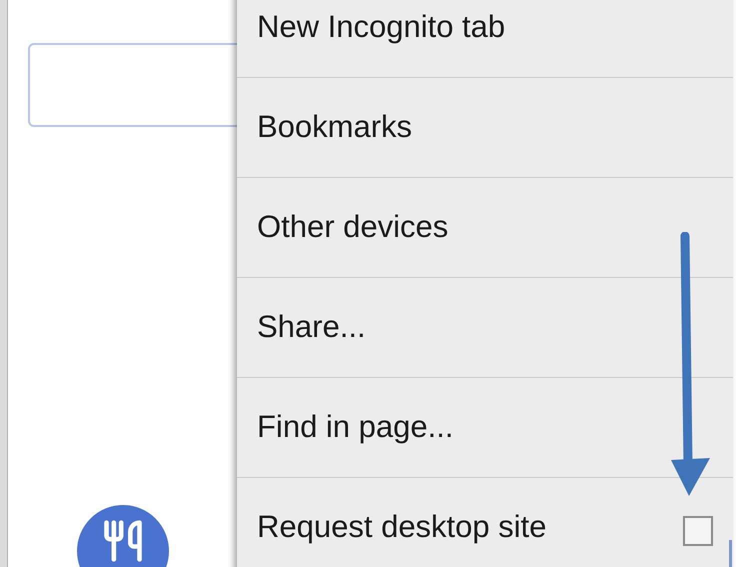  I want to click on menu-item: Bookmarks, so click(485, 128).